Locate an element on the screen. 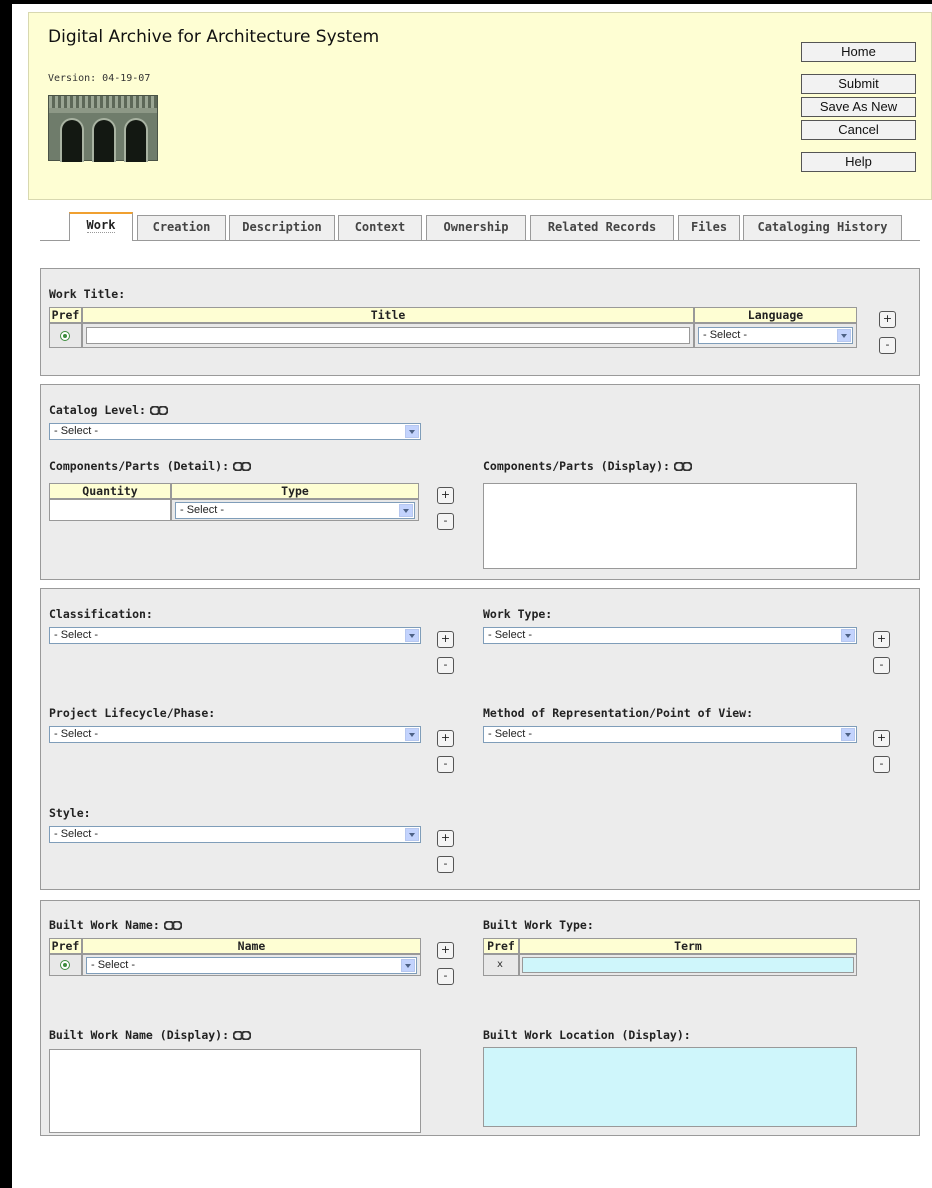  pref-header: Pref is located at coordinates (65, 315).